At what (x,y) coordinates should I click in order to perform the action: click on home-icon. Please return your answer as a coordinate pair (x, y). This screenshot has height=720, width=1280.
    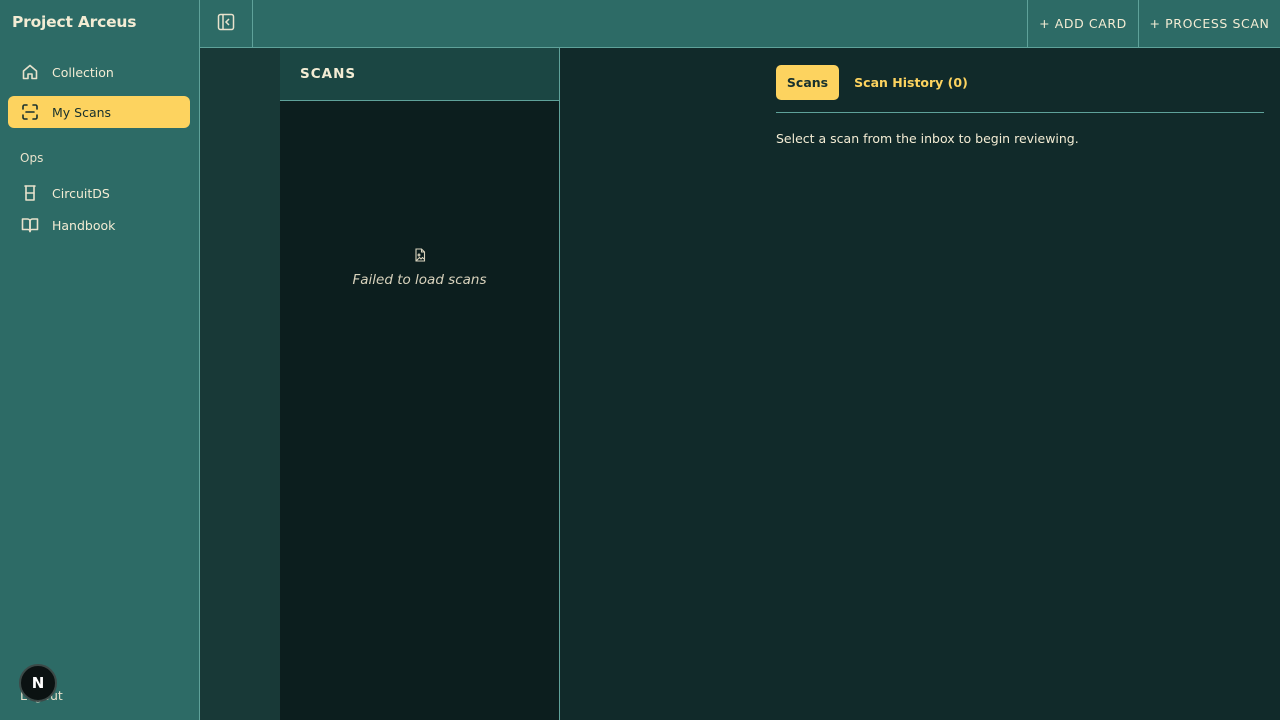
    Looking at the image, I should click on (30, 72).